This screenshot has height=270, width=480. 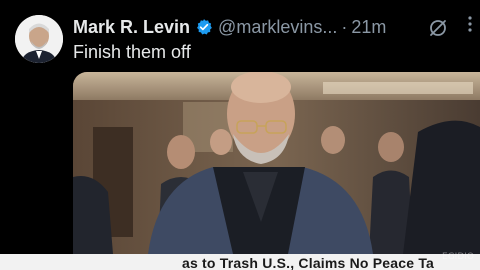 I want to click on more-options-icon, so click(x=470, y=25).